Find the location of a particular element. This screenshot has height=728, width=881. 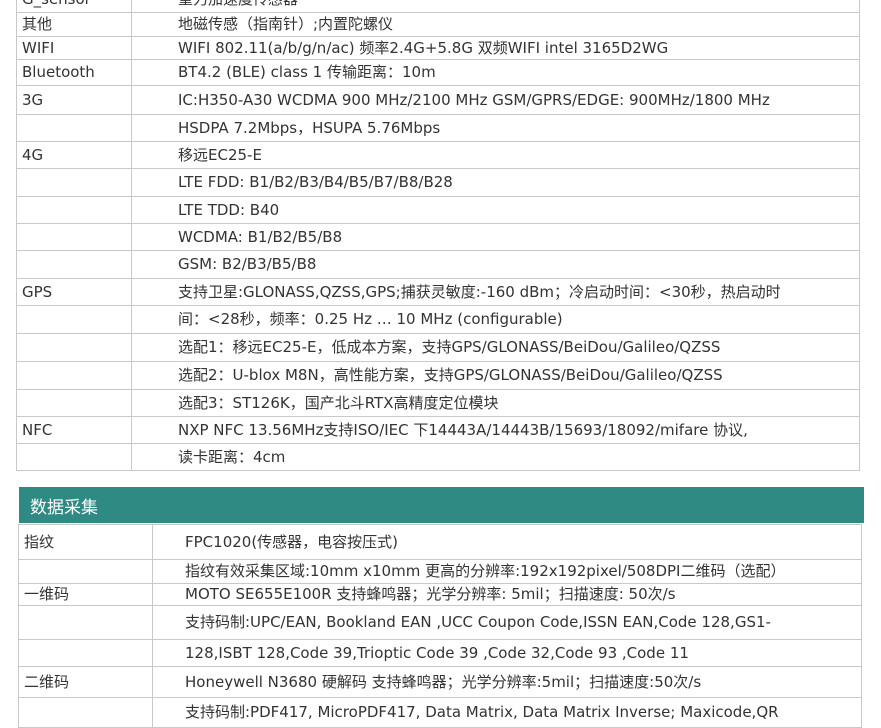

spec-value: GSM: B2/B3/B5/B8 is located at coordinates (495, 264).